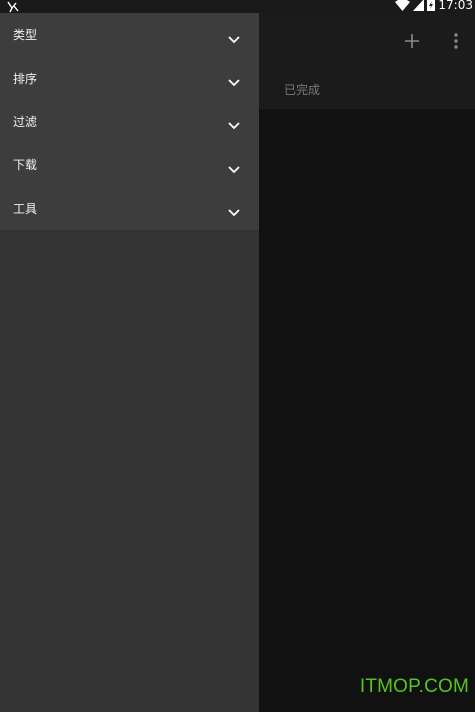 The height and width of the screenshot is (712, 475). Describe the element at coordinates (456, 41) in the screenshot. I see `more-vert-icon` at that location.